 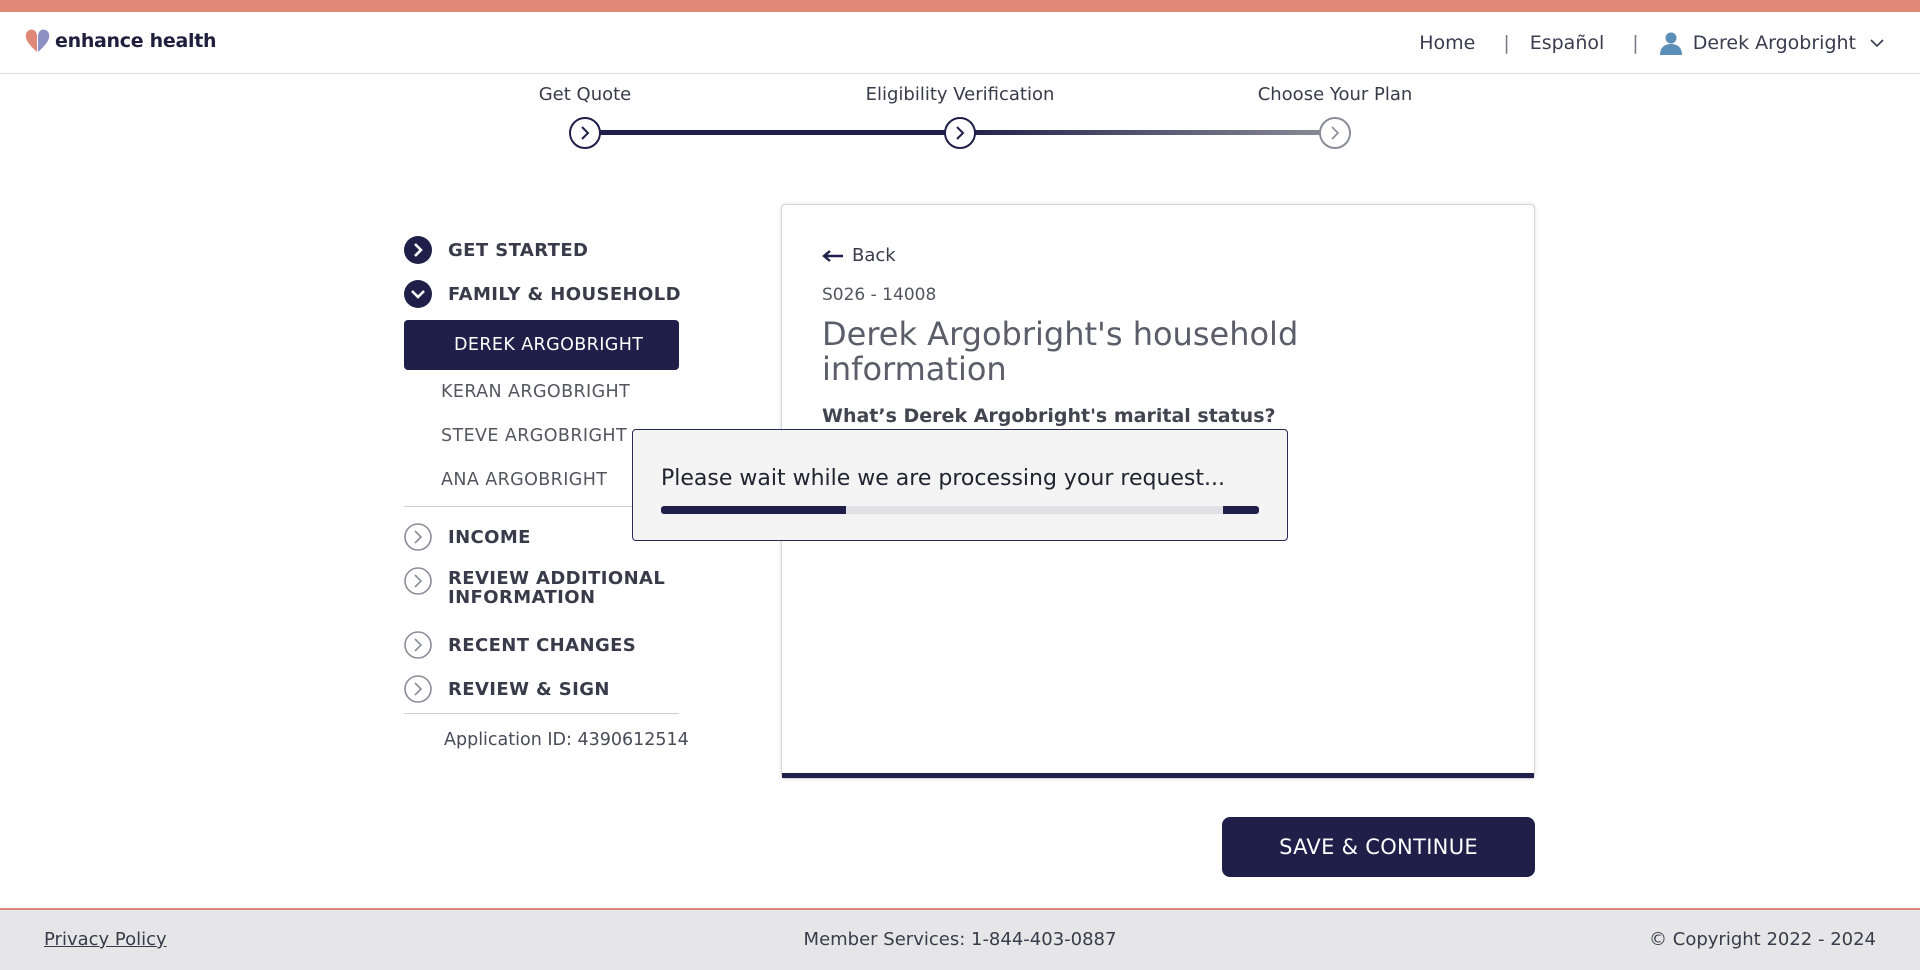 I want to click on sidebar-section-review-sign: REVIEW & SIGN, so click(x=549, y=694).